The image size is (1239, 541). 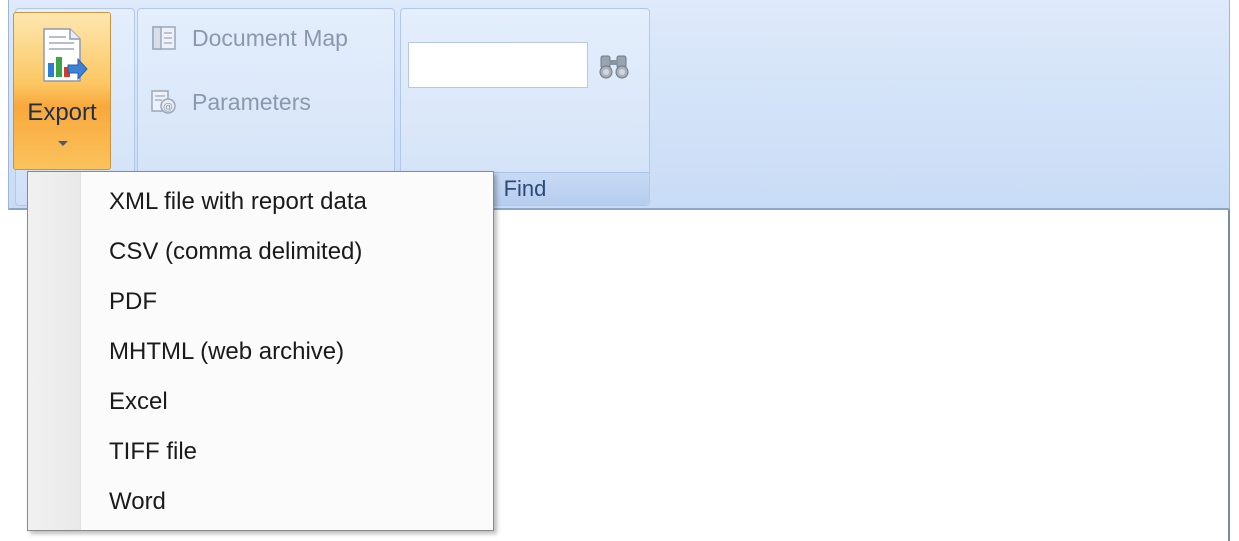 I want to click on parameters-label: Parameters, so click(x=251, y=101).